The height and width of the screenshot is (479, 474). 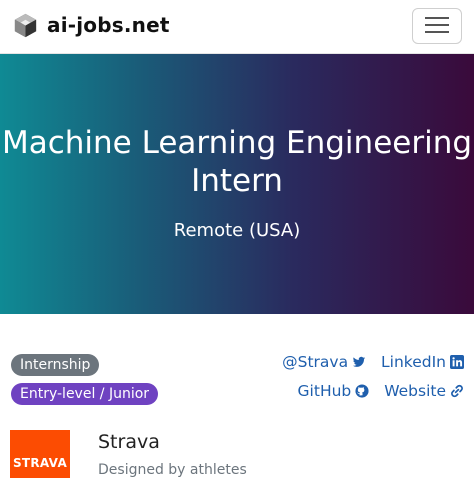 What do you see at coordinates (237, 230) in the screenshot?
I see `job-location: Remote (USA)` at bounding box center [237, 230].